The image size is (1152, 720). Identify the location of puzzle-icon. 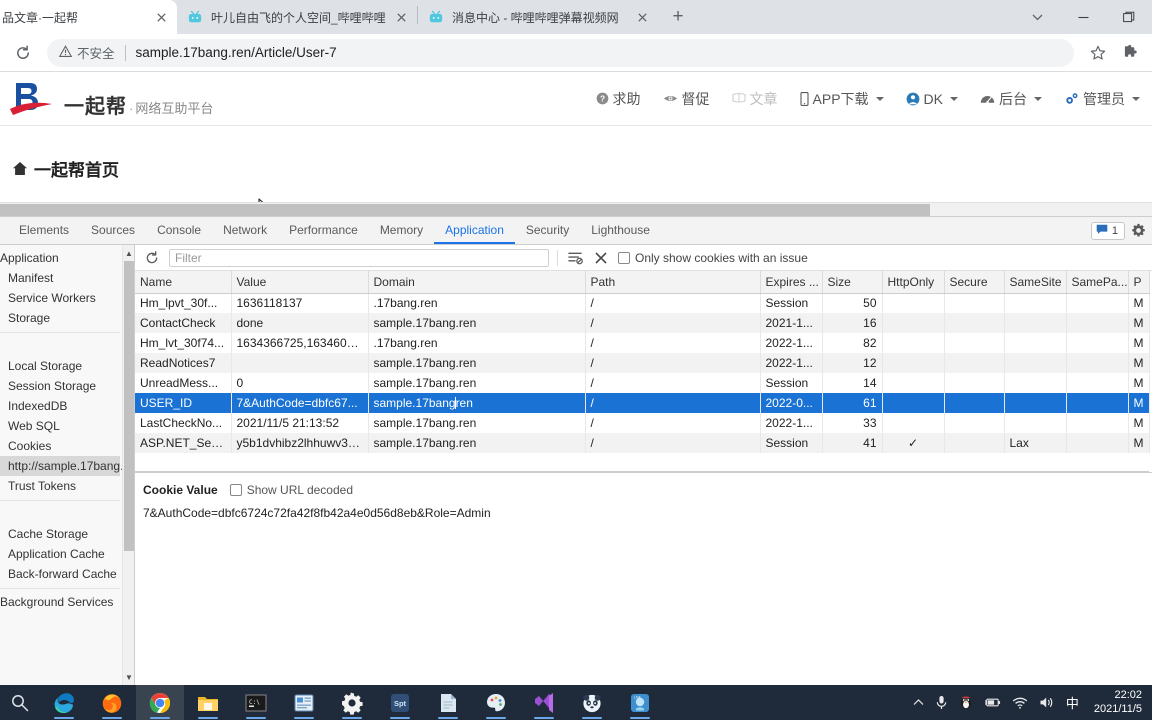
(1130, 53).